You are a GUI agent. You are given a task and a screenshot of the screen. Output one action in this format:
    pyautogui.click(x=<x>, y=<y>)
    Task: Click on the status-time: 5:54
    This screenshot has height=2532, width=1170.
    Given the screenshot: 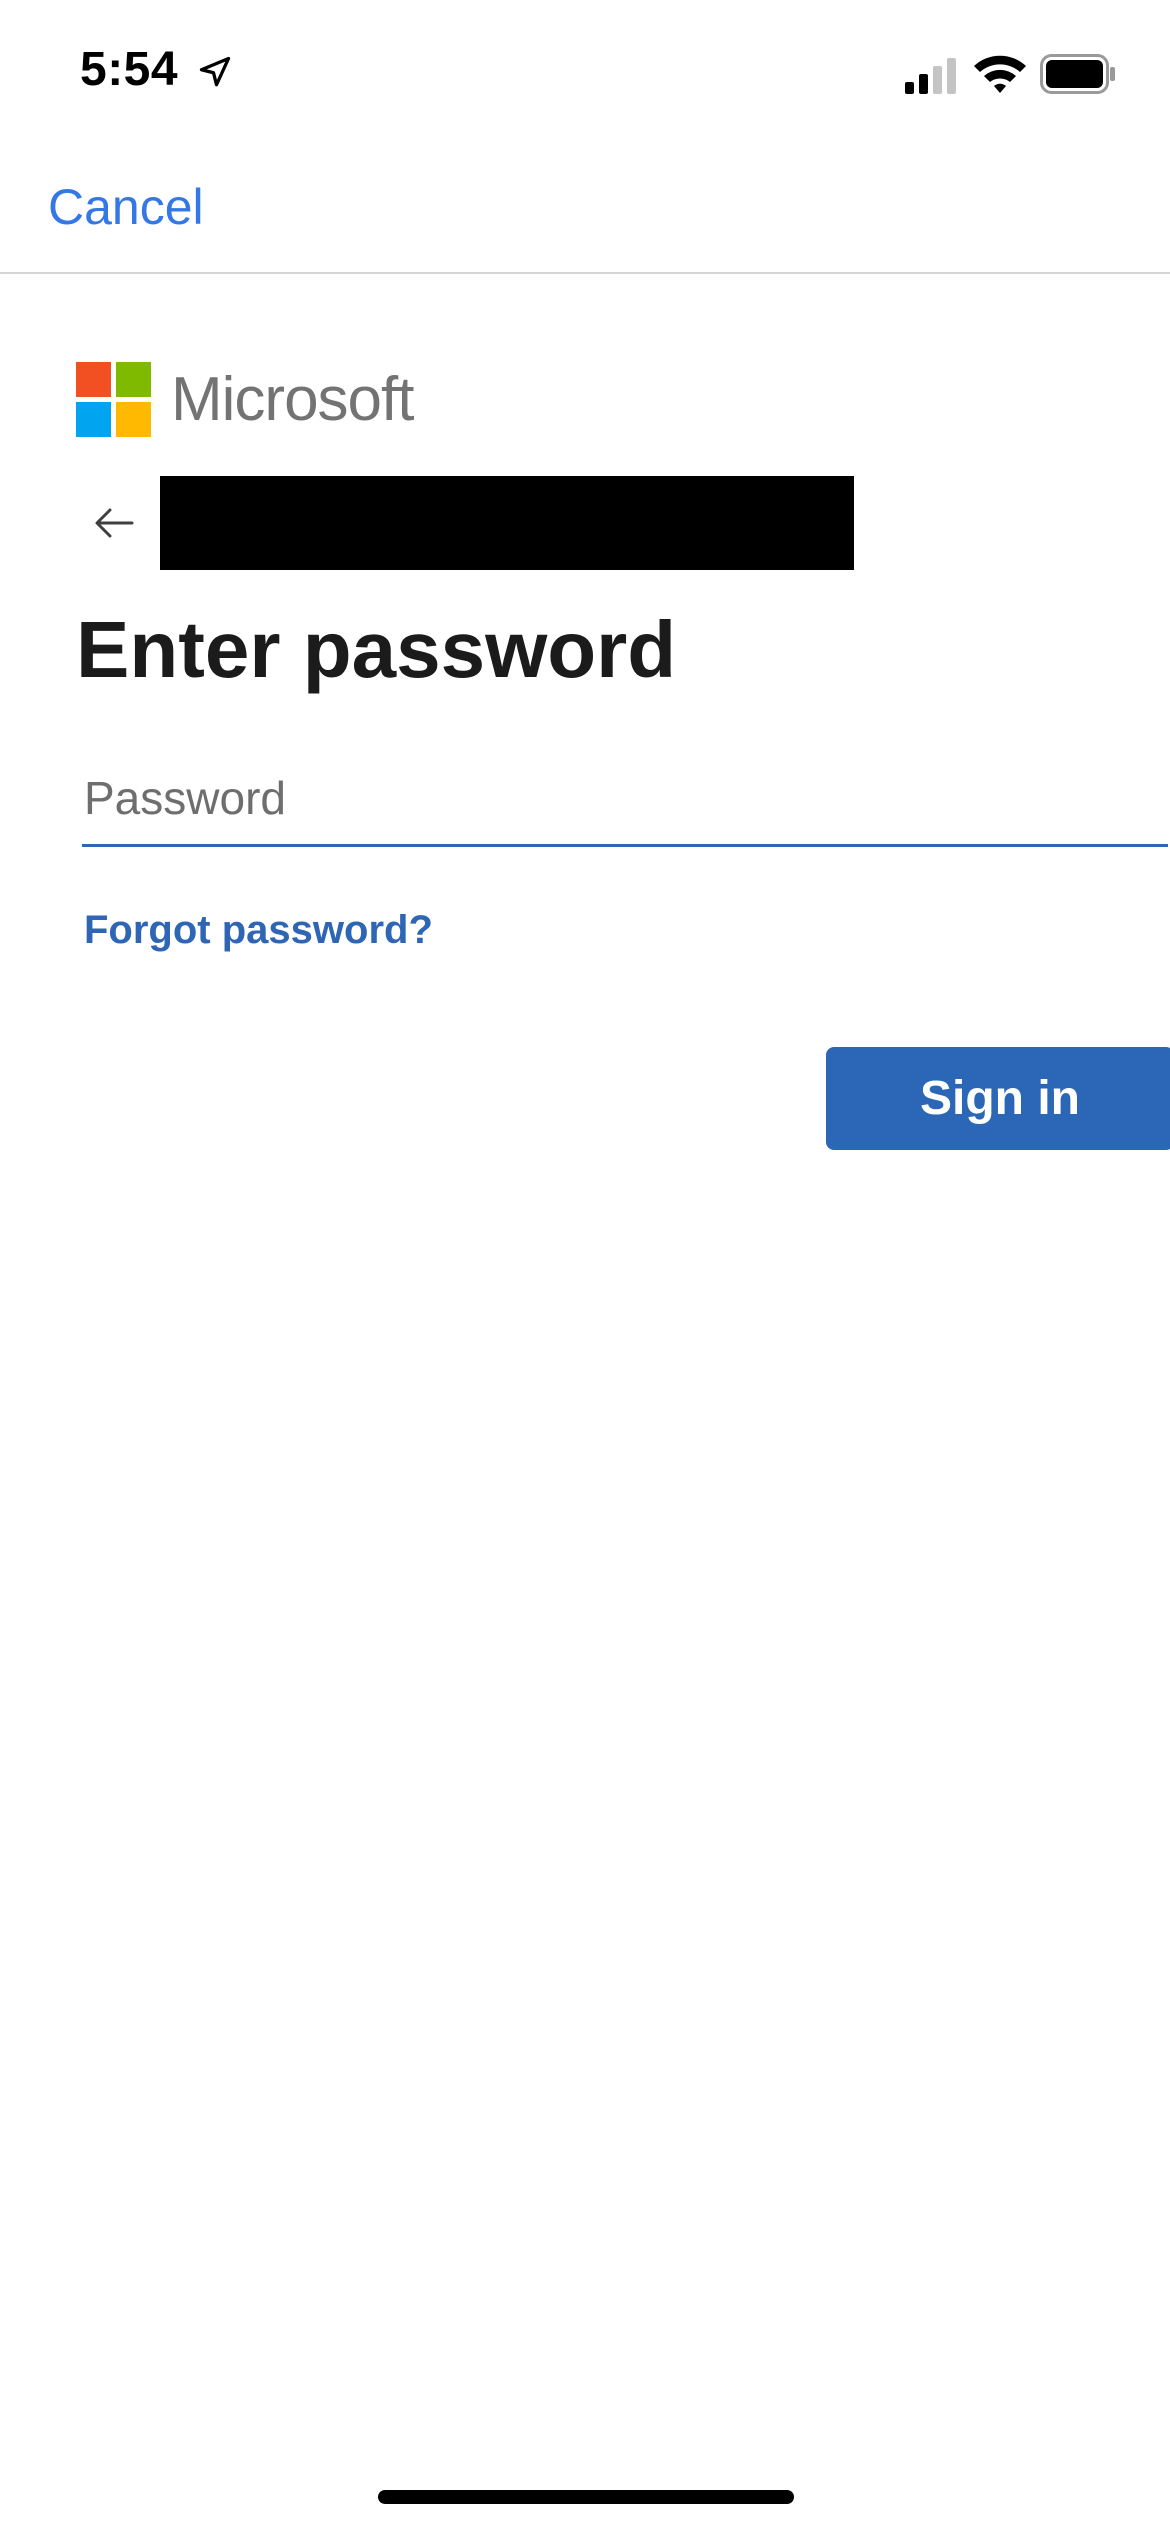 What is the action you would take?
    pyautogui.click(x=129, y=69)
    